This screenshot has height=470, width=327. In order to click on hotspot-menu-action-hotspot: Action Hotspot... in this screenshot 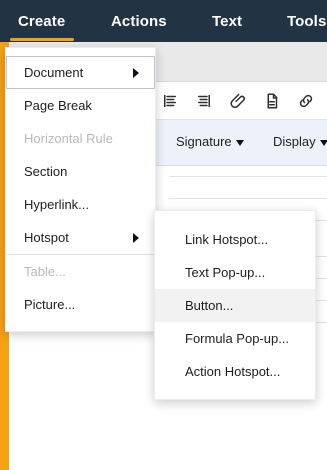, I will do `click(235, 371)`.